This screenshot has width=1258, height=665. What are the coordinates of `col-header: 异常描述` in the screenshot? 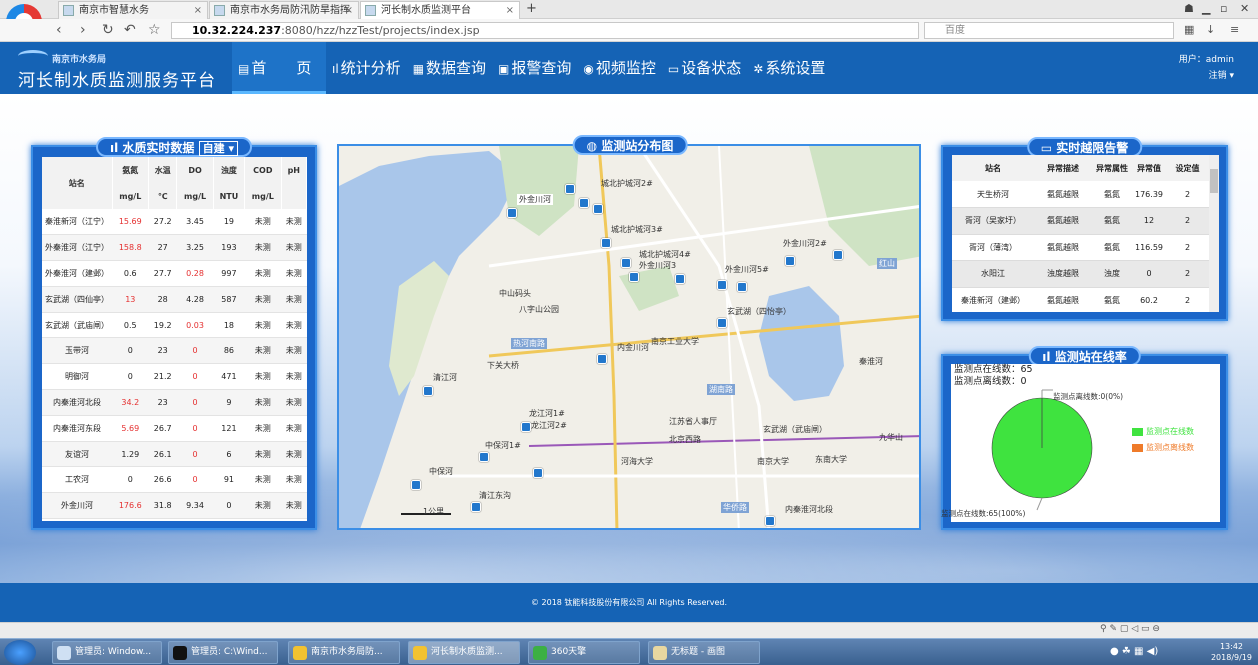 It's located at (1063, 168).